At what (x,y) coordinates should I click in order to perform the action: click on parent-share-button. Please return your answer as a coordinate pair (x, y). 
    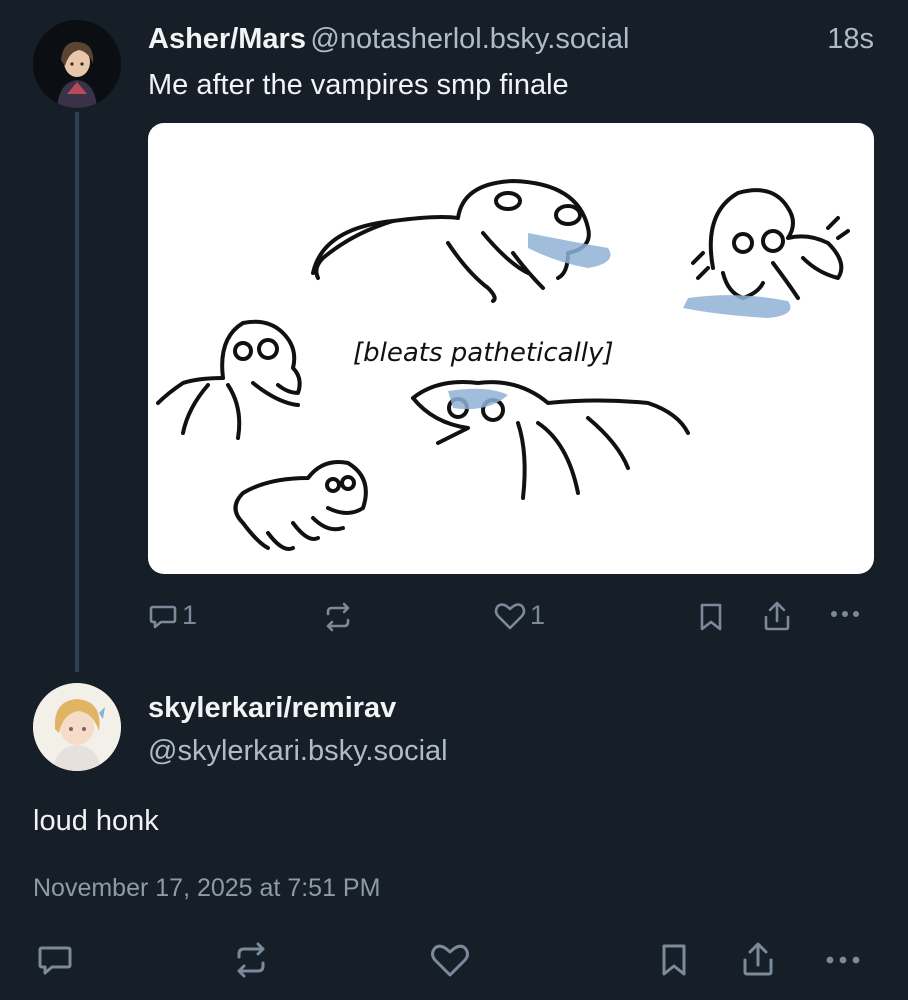
    Looking at the image, I should click on (777, 616).